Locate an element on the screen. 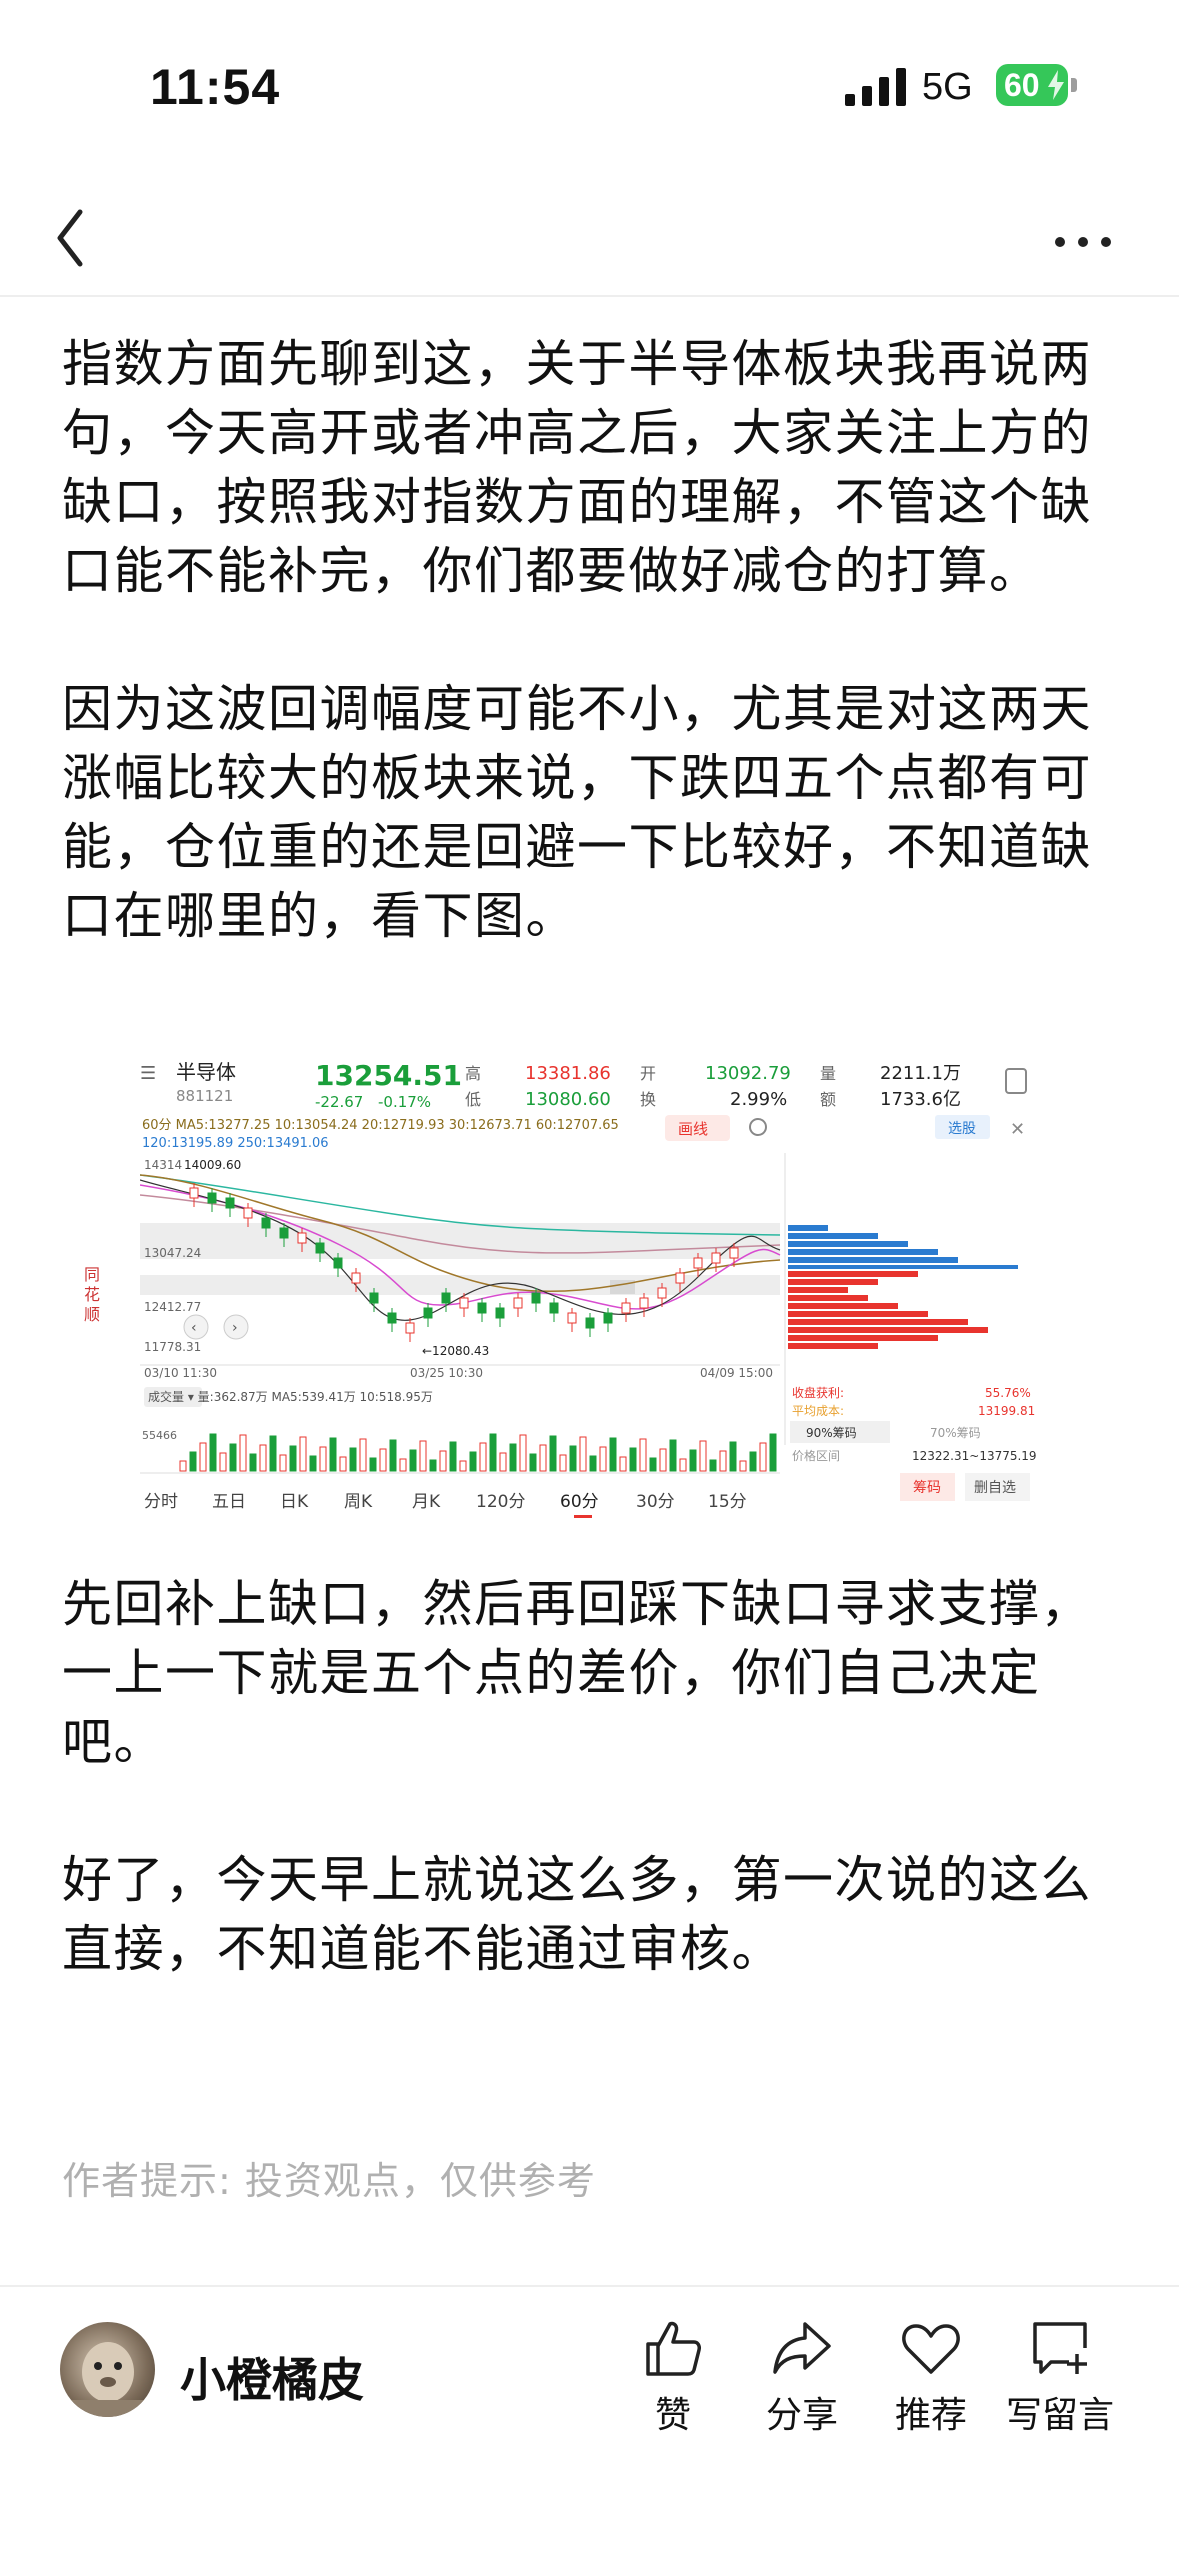  volume-axis: 55466 is located at coordinates (159, 1435).